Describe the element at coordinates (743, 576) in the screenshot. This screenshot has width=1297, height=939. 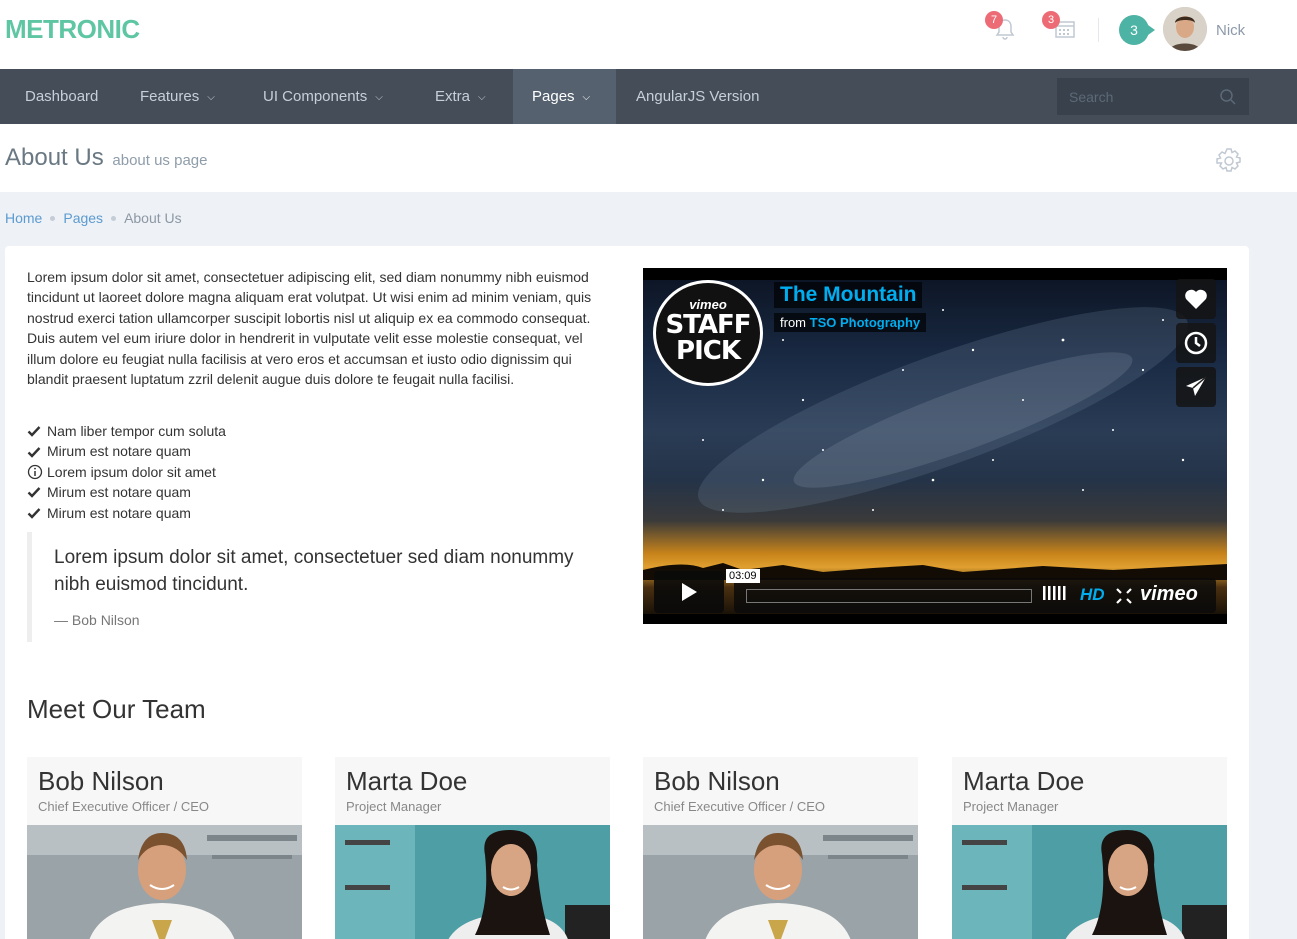
I see `timecode: 03:09` at that location.